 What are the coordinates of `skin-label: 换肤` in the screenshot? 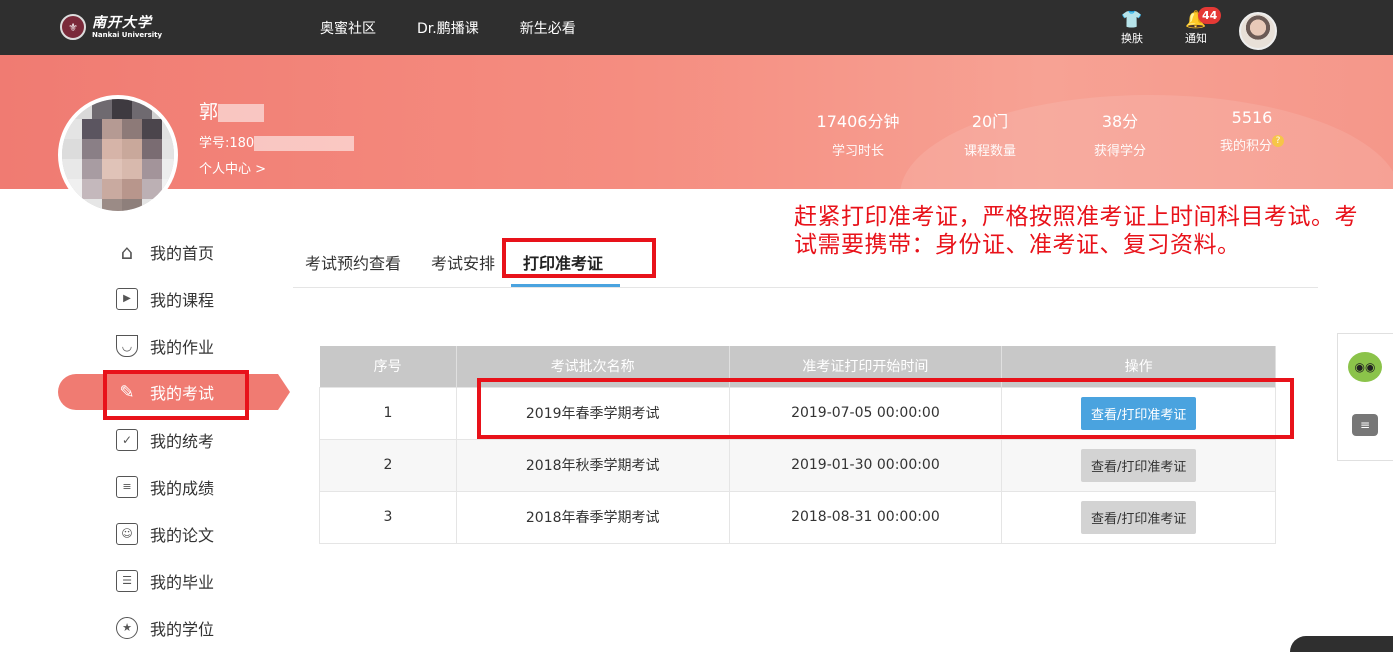 It's located at (1132, 38).